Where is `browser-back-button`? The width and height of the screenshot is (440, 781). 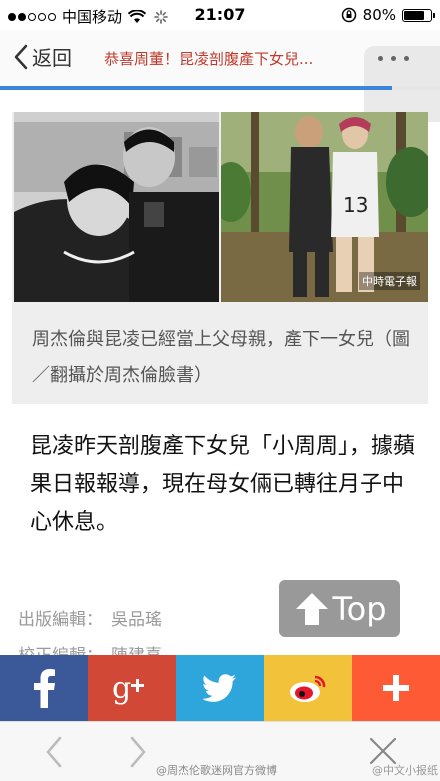 browser-back-button is located at coordinates (54, 754).